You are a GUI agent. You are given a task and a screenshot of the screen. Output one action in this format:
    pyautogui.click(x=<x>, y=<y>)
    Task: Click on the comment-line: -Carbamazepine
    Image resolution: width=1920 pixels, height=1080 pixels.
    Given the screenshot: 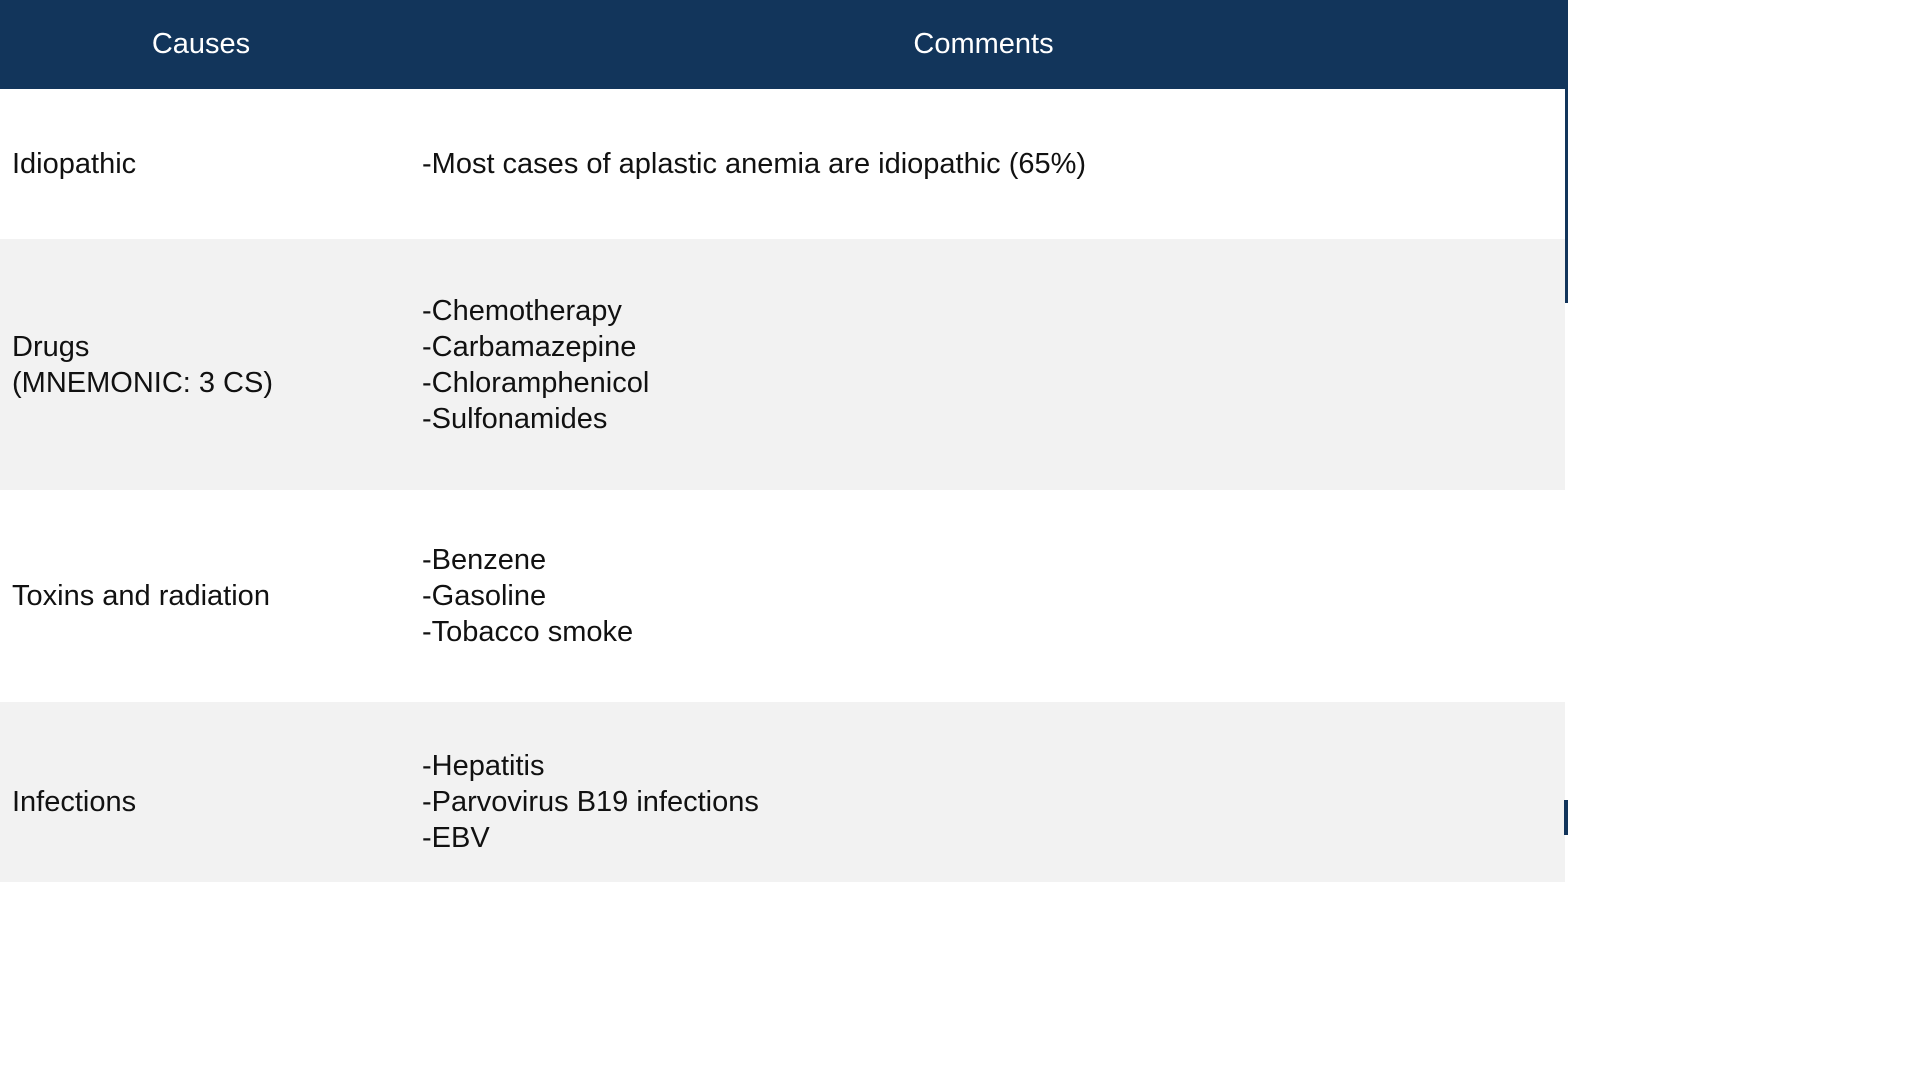 What is the action you would take?
    pyautogui.click(x=529, y=346)
    